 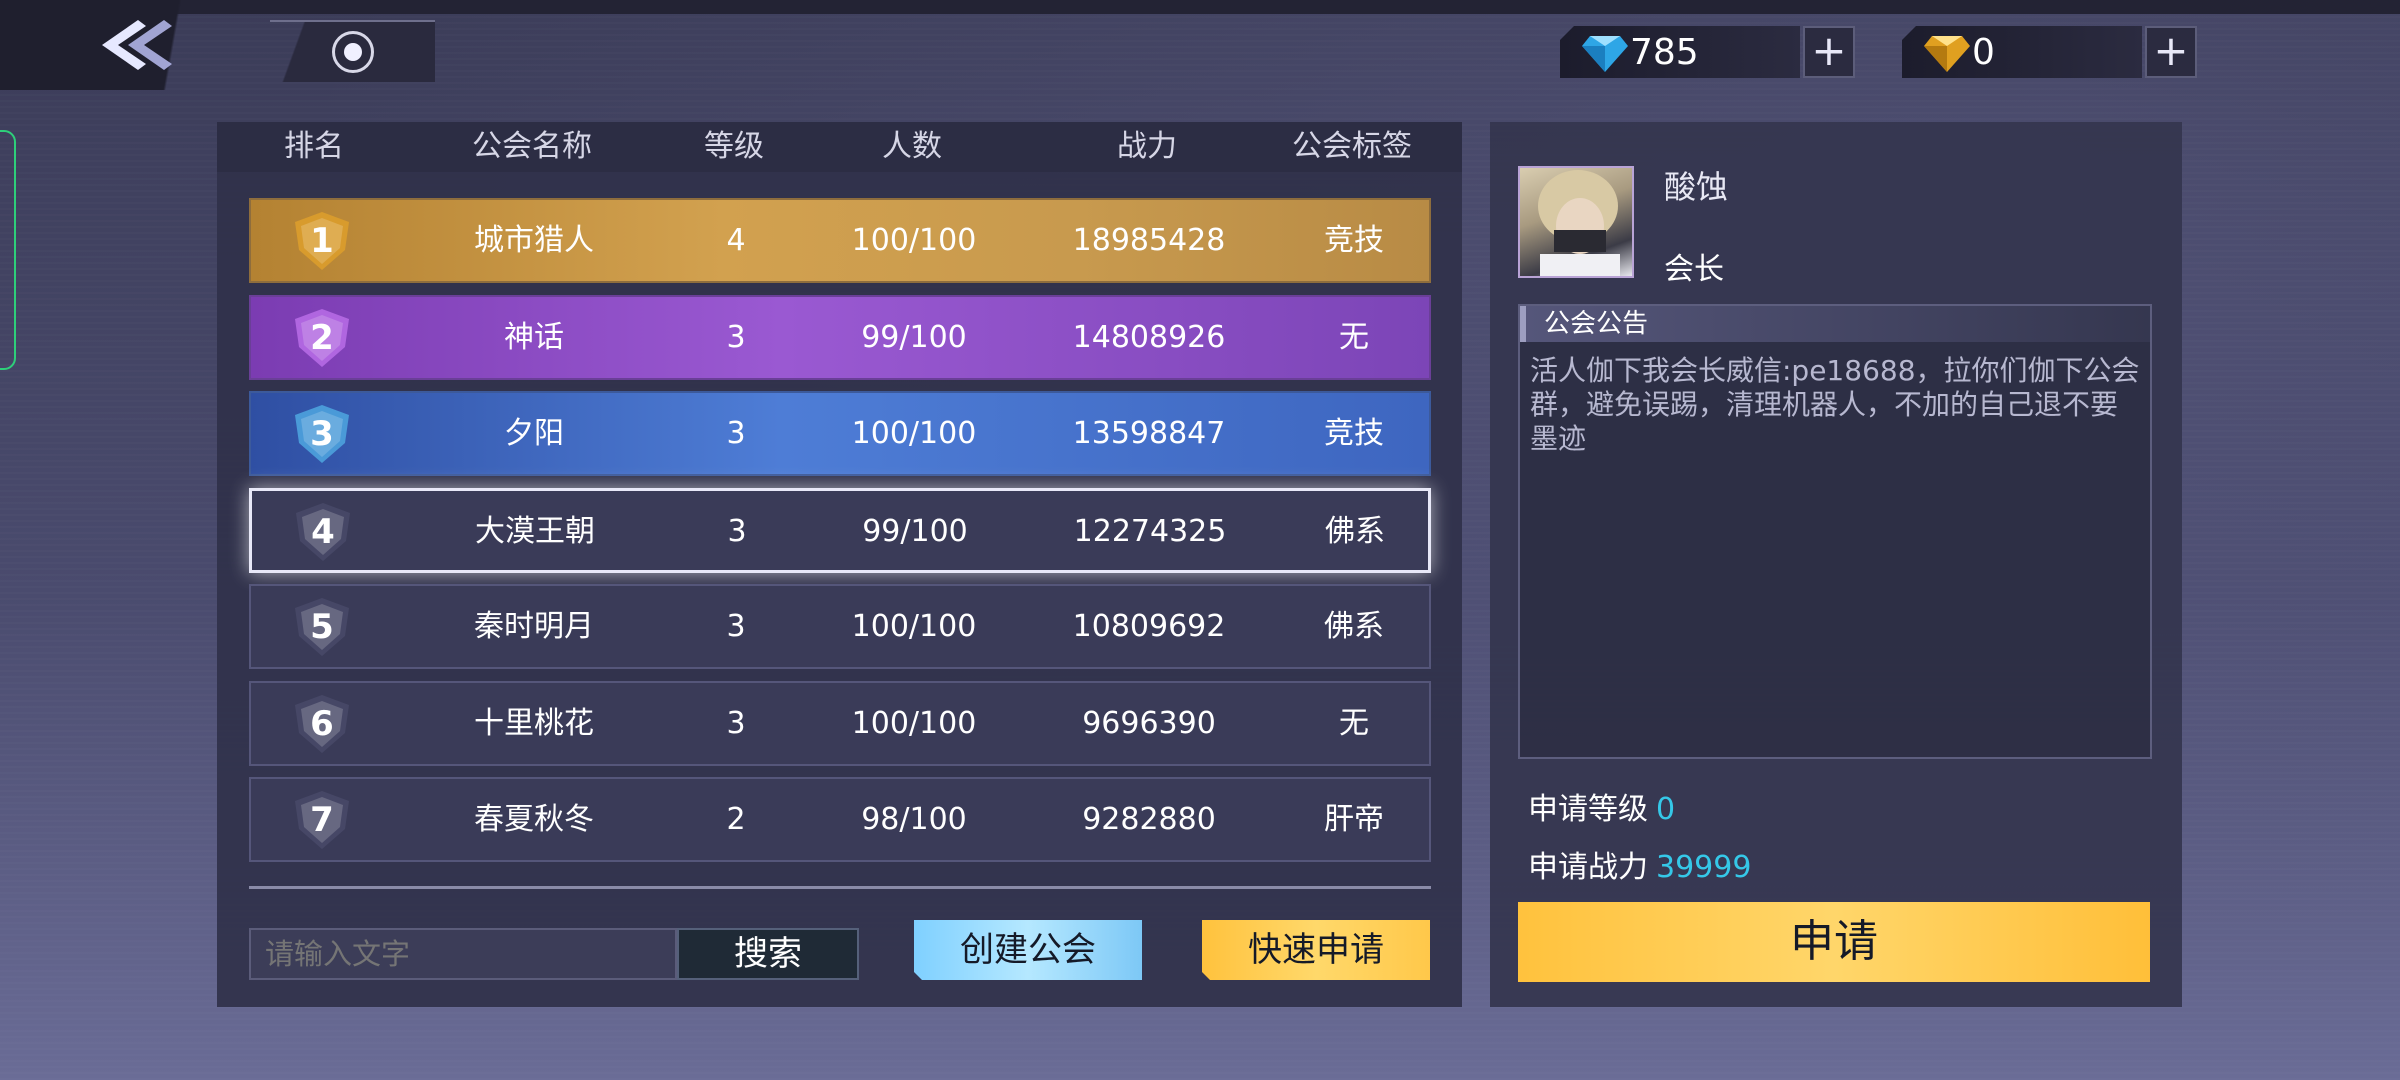 I want to click on create-guild-button: 创建公会, so click(x=1028, y=950).